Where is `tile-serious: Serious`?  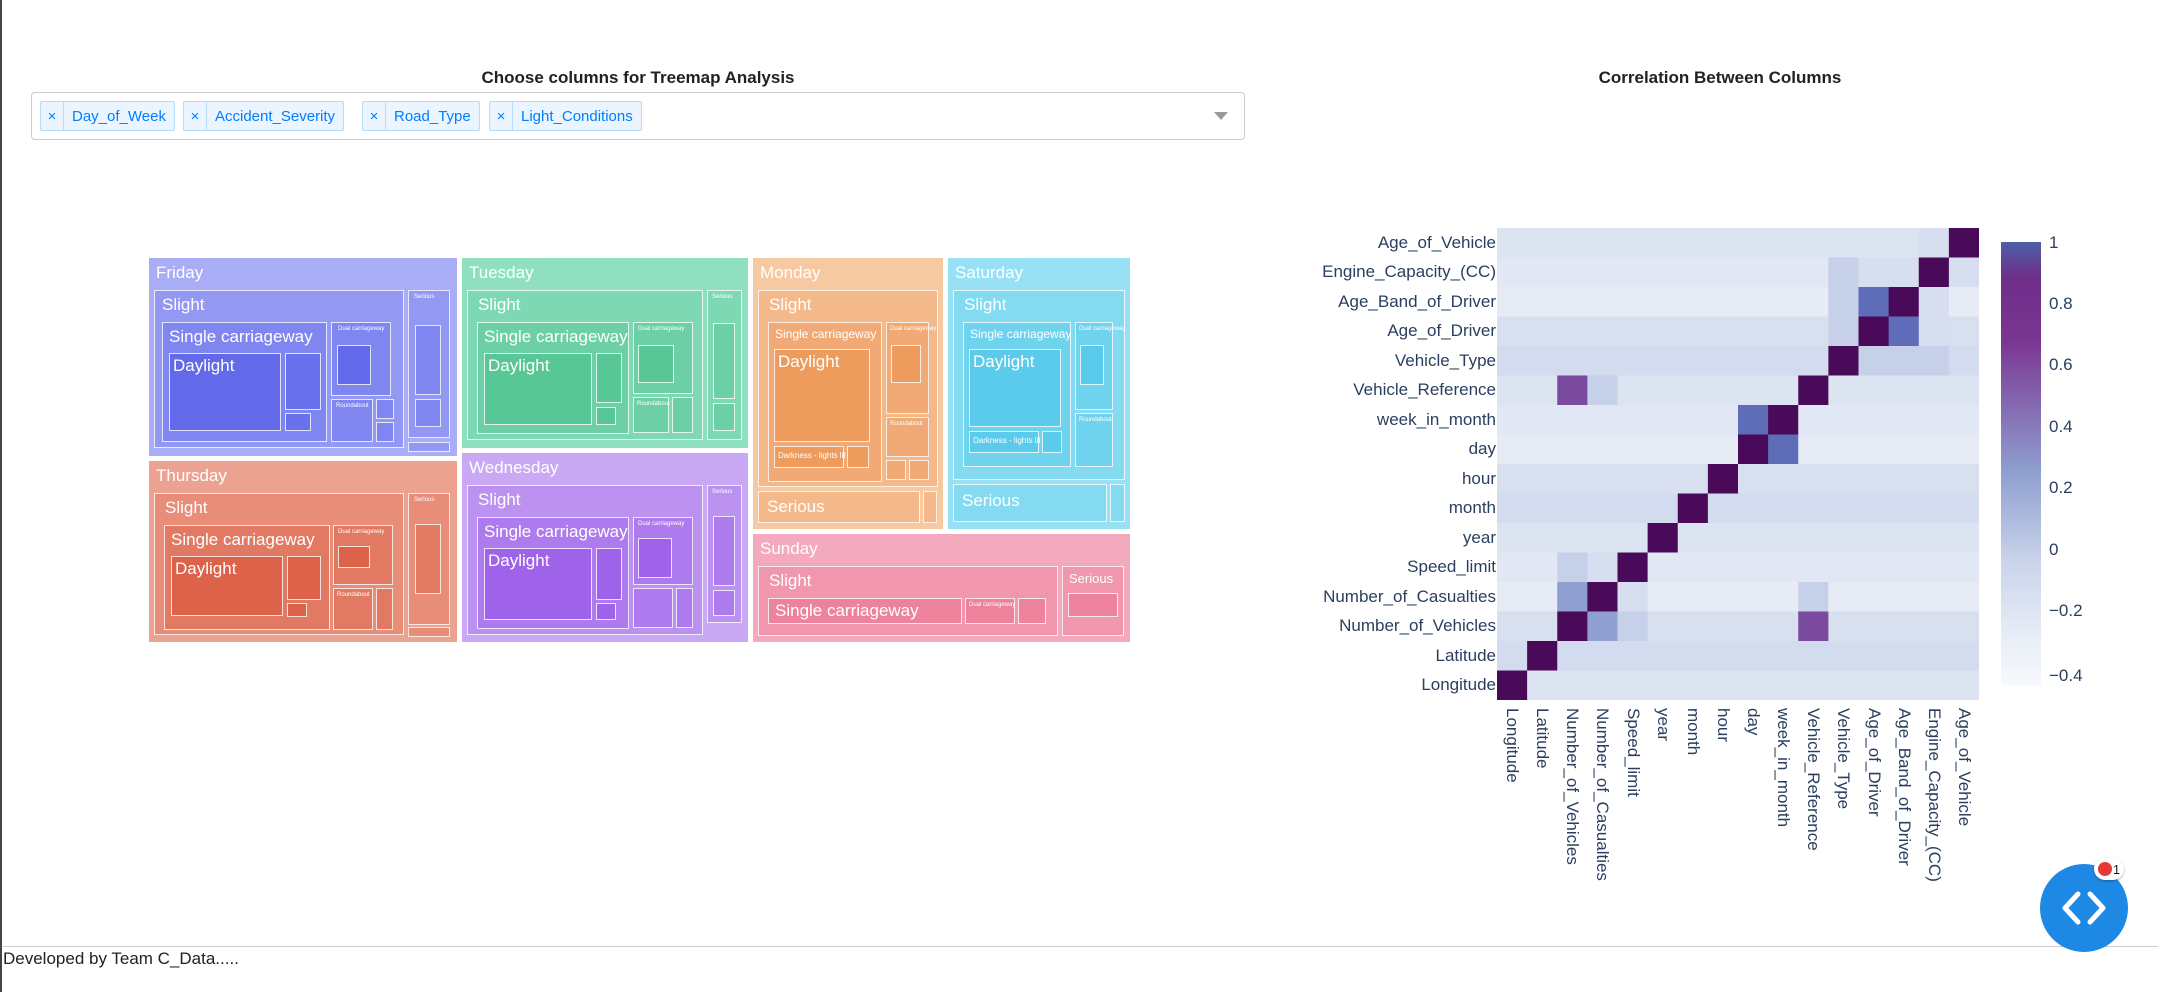
tile-serious: Serious is located at coordinates (839, 507).